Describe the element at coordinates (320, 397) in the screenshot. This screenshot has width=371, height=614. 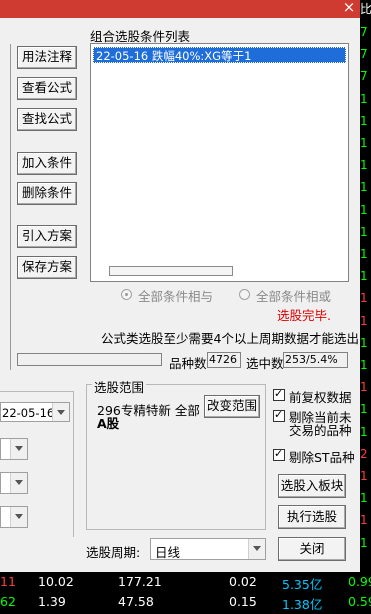
I see `pre-adjust-label: 前复权数据` at that location.